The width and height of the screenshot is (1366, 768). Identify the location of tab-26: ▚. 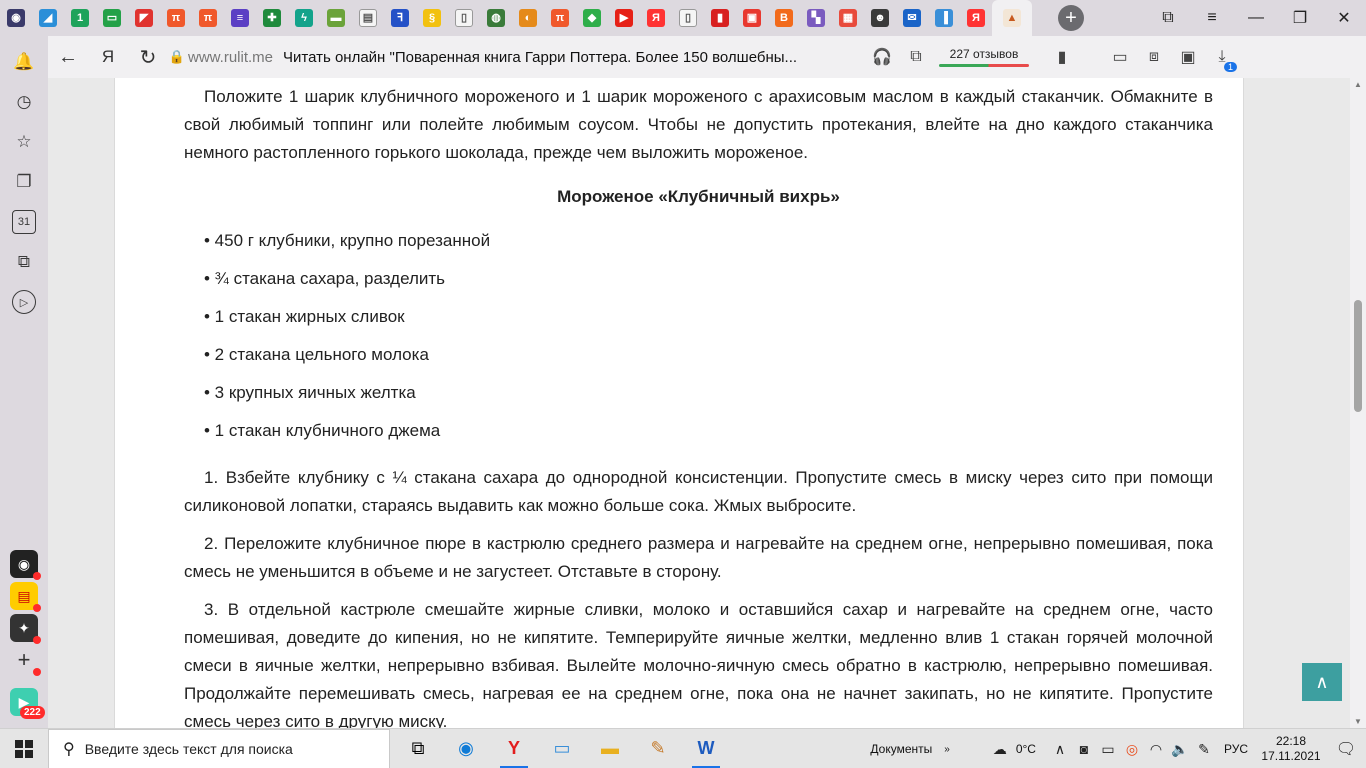
(816, 18).